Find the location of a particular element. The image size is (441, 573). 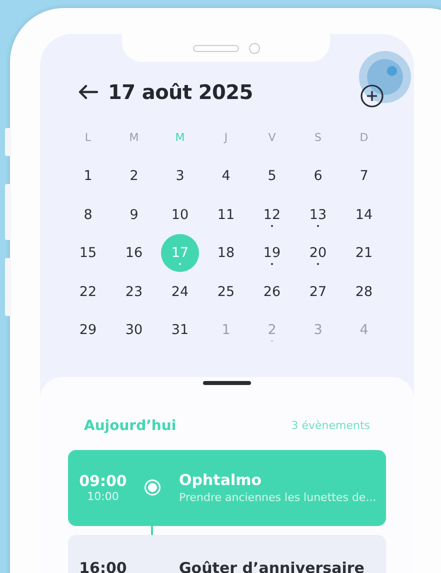

add-icon is located at coordinates (372, 96).